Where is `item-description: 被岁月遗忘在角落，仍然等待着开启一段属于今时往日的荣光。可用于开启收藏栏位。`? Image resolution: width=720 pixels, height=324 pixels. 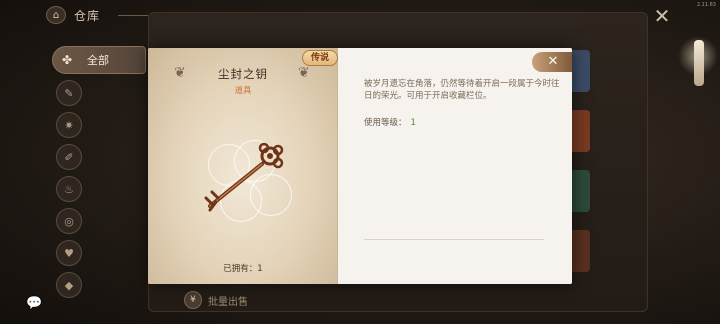
item-description: 被岁月遗忘在角落，仍然等待着开启一段属于今时往日的荣光。可用于开启收藏栏位。 is located at coordinates (462, 90).